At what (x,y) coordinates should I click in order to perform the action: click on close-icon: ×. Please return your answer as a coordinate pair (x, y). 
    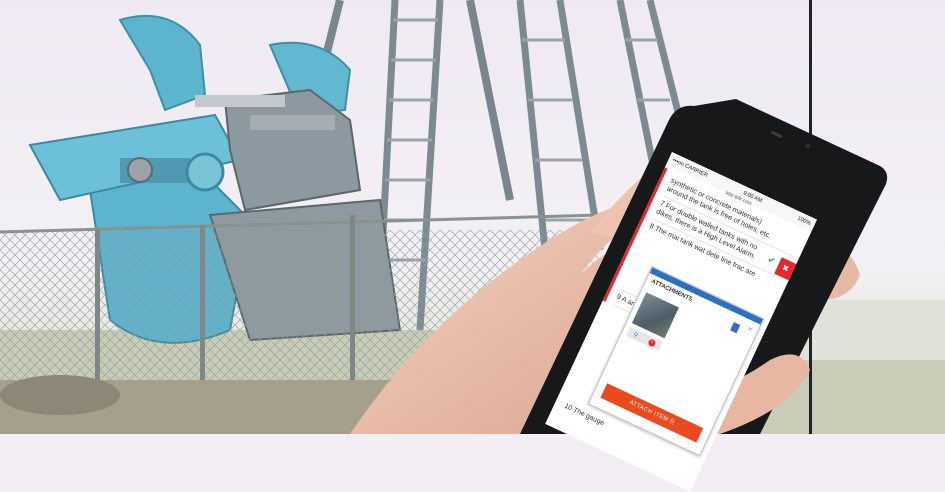
    Looking at the image, I should click on (750, 329).